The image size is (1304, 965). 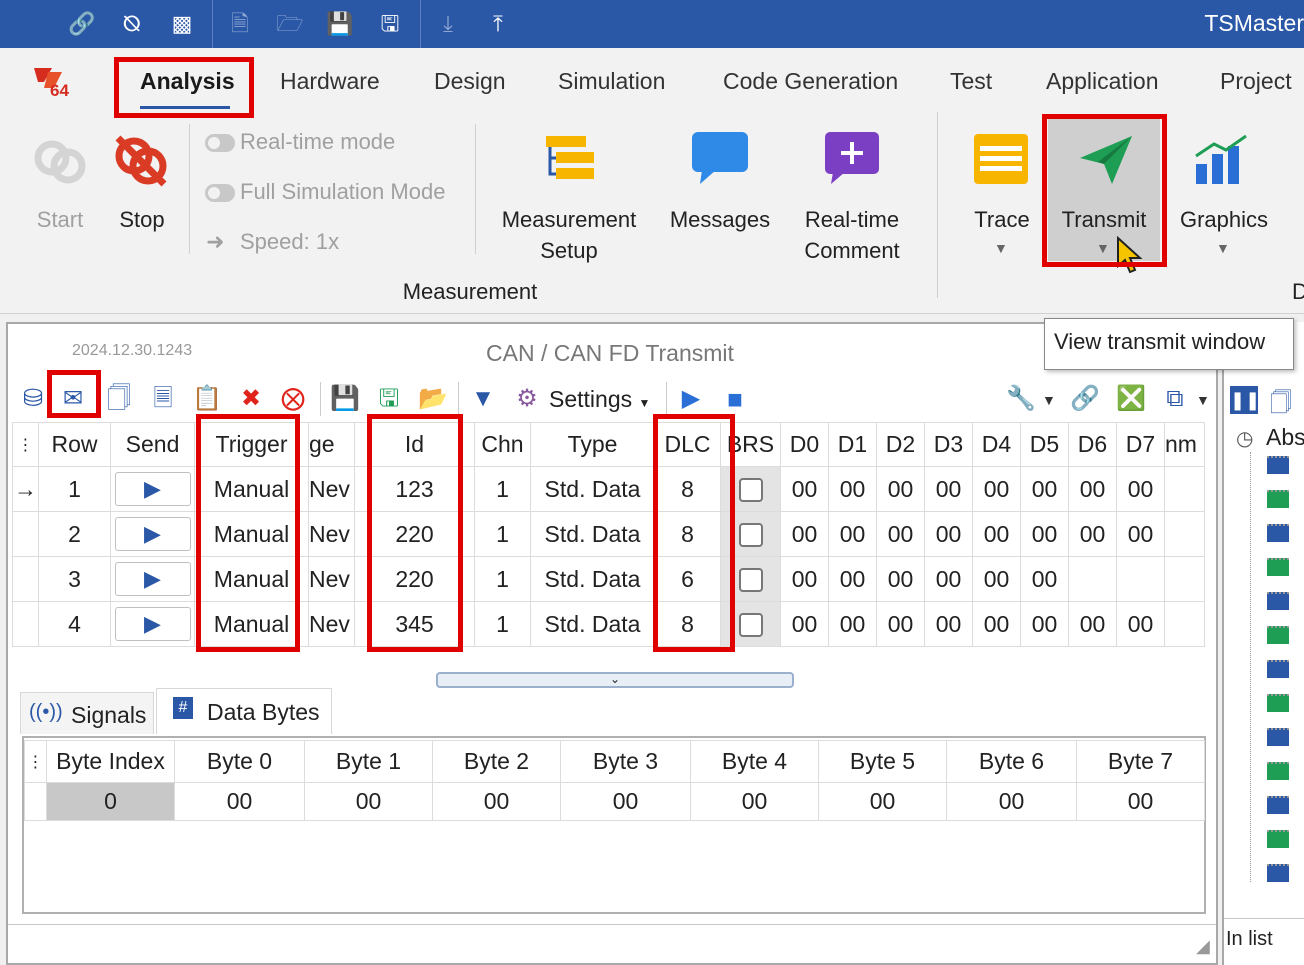 What do you see at coordinates (691, 399) in the screenshot?
I see `play-icon: ▶` at bounding box center [691, 399].